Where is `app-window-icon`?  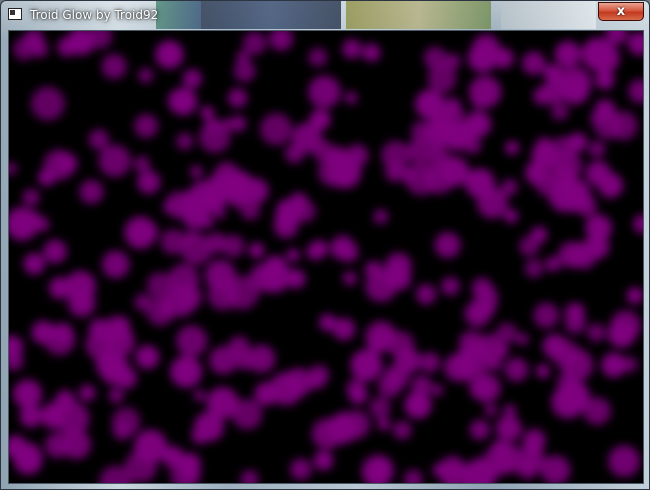
app-window-icon is located at coordinates (15, 14).